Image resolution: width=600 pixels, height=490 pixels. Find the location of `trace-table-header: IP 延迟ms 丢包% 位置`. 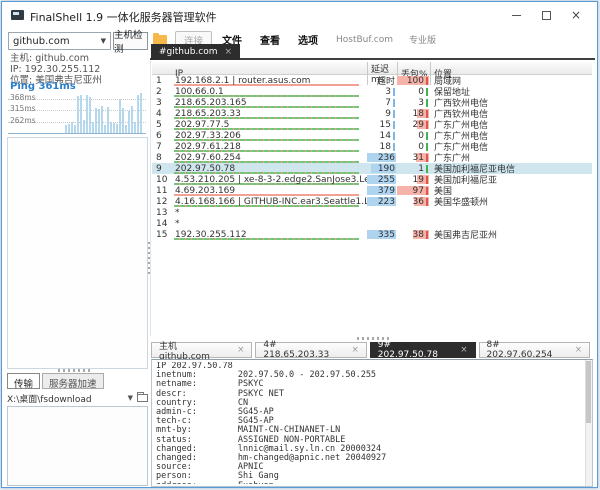

trace-table-header: IP 延迟ms 丢包% 位置 is located at coordinates (372, 73).